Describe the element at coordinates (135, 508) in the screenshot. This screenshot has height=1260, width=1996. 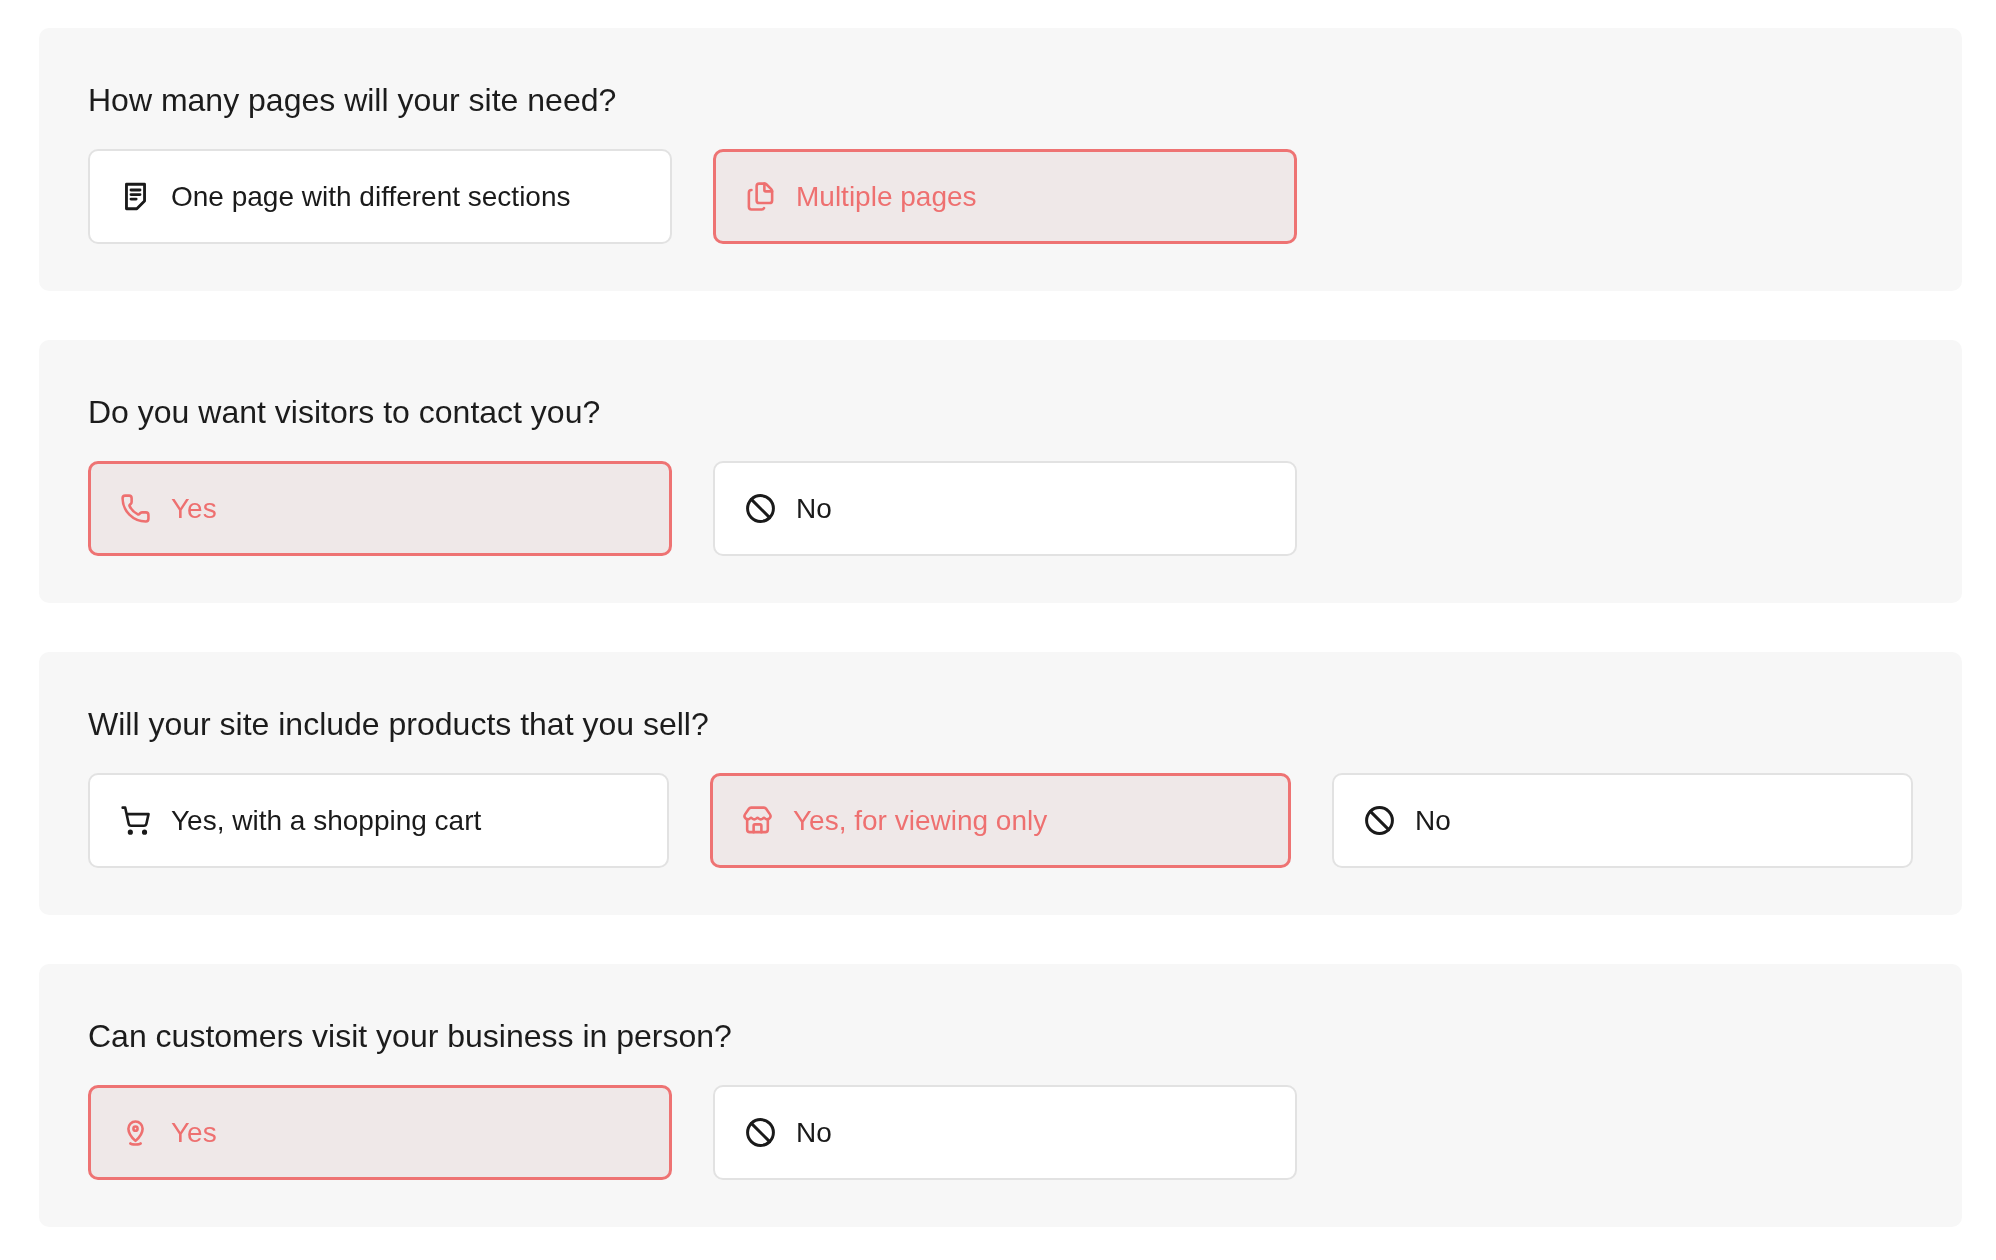
I see `phone-icon` at that location.